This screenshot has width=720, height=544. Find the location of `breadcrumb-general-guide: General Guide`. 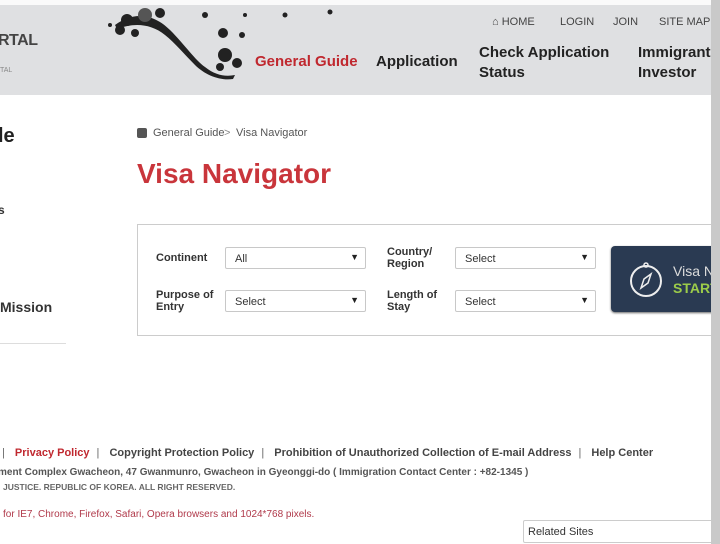

breadcrumb-general-guide: General Guide is located at coordinates (189, 133).